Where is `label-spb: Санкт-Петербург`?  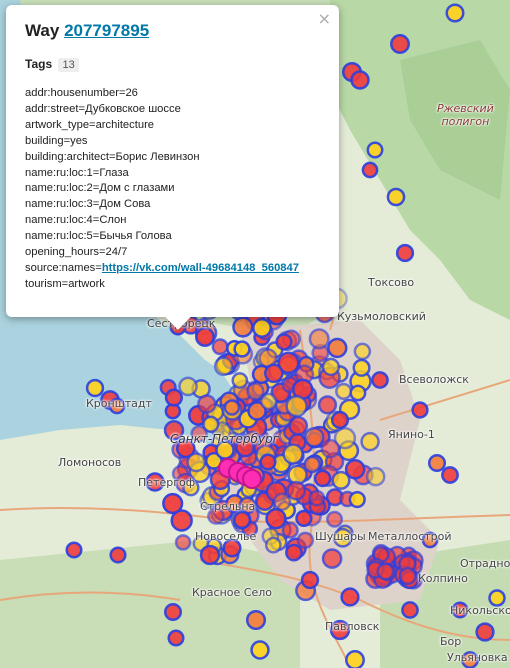 label-spb: Санкт-Петербург is located at coordinates (224, 439).